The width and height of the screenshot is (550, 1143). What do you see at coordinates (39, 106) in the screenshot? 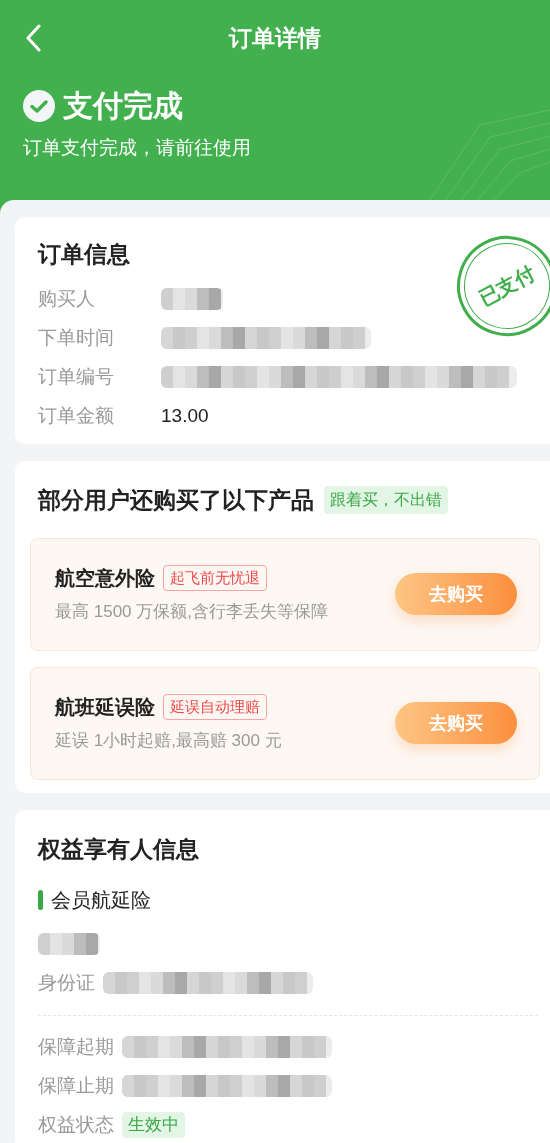
I see `check-circle-icon` at bounding box center [39, 106].